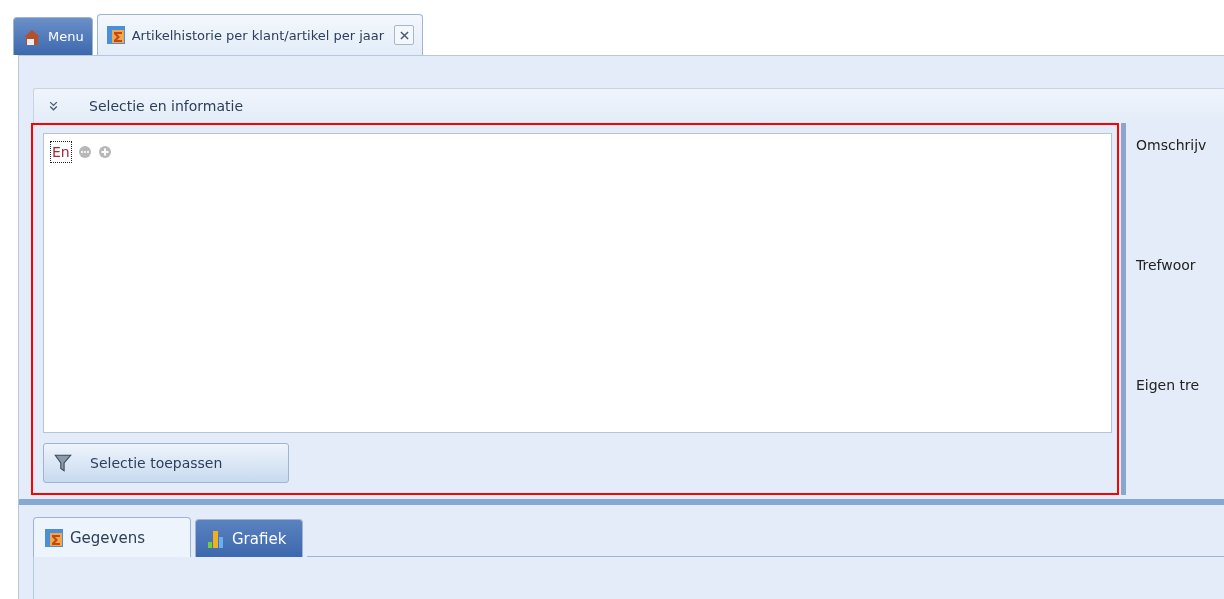 This screenshot has height=599, width=1224. Describe the element at coordinates (108, 537) in the screenshot. I see `tab-label: Gegevens` at that location.